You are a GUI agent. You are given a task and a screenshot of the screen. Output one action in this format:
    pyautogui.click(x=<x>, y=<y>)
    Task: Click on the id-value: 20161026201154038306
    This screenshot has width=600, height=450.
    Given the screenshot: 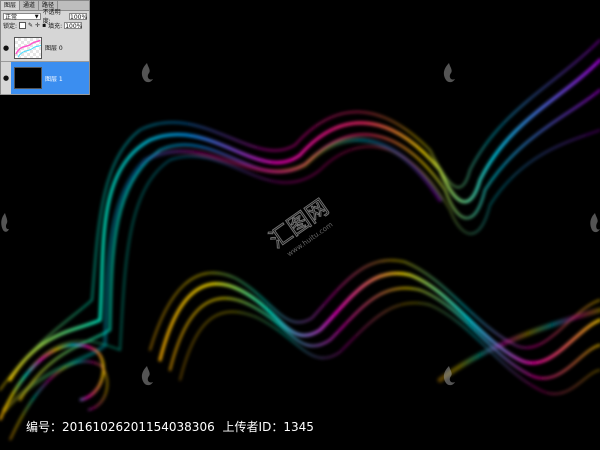 What is the action you would take?
    pyautogui.click(x=138, y=427)
    